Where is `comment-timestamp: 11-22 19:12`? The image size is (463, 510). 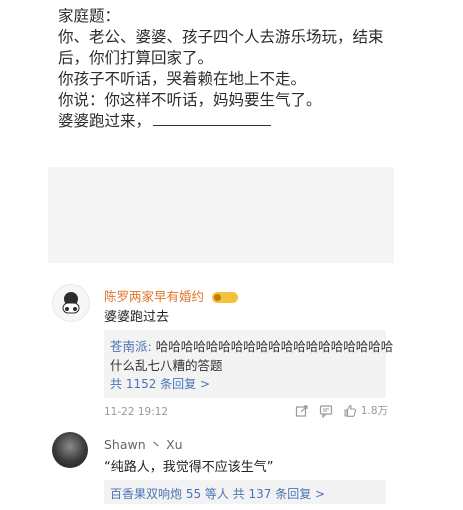 comment-timestamp: 11-22 19:12 is located at coordinates (136, 412).